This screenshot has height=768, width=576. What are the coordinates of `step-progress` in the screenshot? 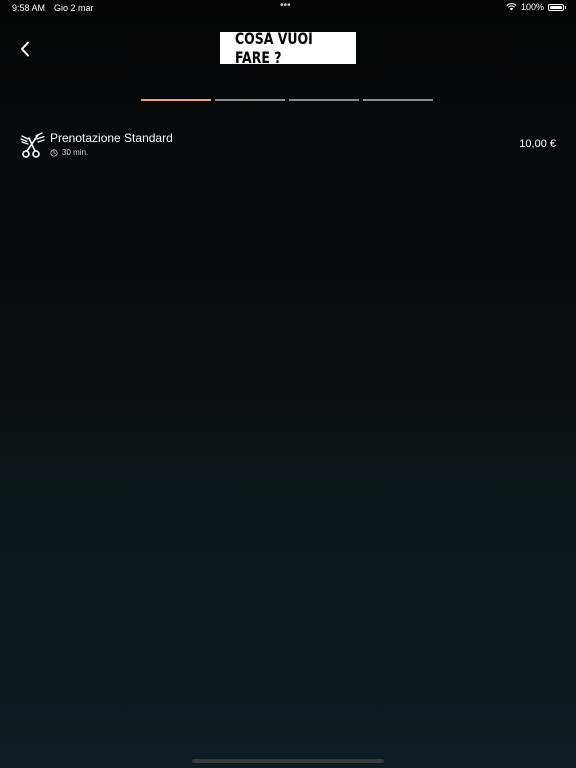 It's located at (287, 100).